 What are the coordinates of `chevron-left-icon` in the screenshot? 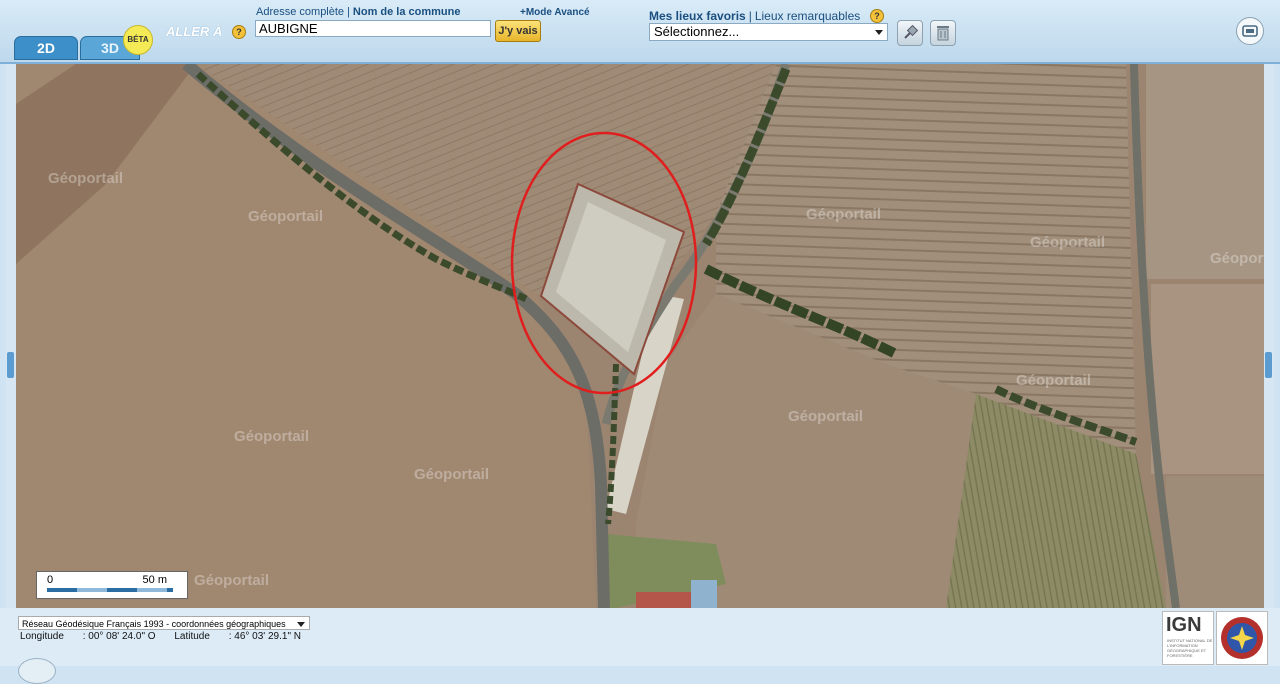 It's located at (10, 365).